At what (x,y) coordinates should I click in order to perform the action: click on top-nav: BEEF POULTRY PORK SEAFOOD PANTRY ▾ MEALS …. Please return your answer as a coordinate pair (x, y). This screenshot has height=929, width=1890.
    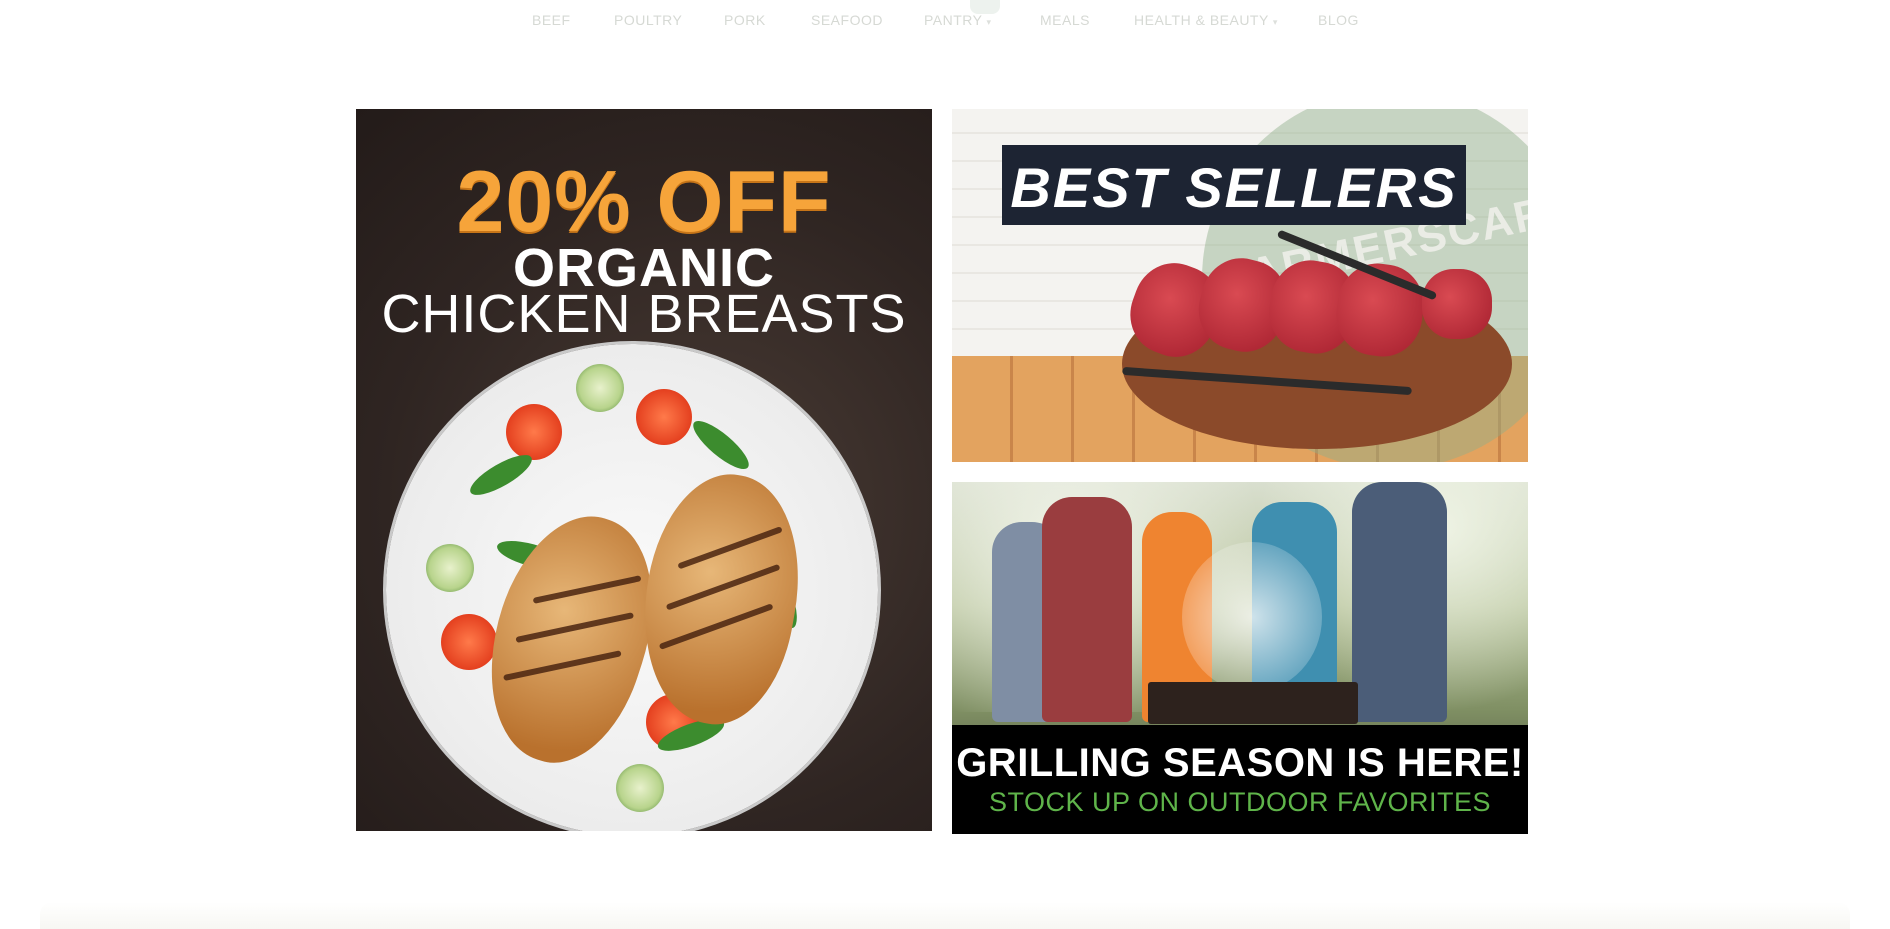
    Looking at the image, I should click on (945, 22).